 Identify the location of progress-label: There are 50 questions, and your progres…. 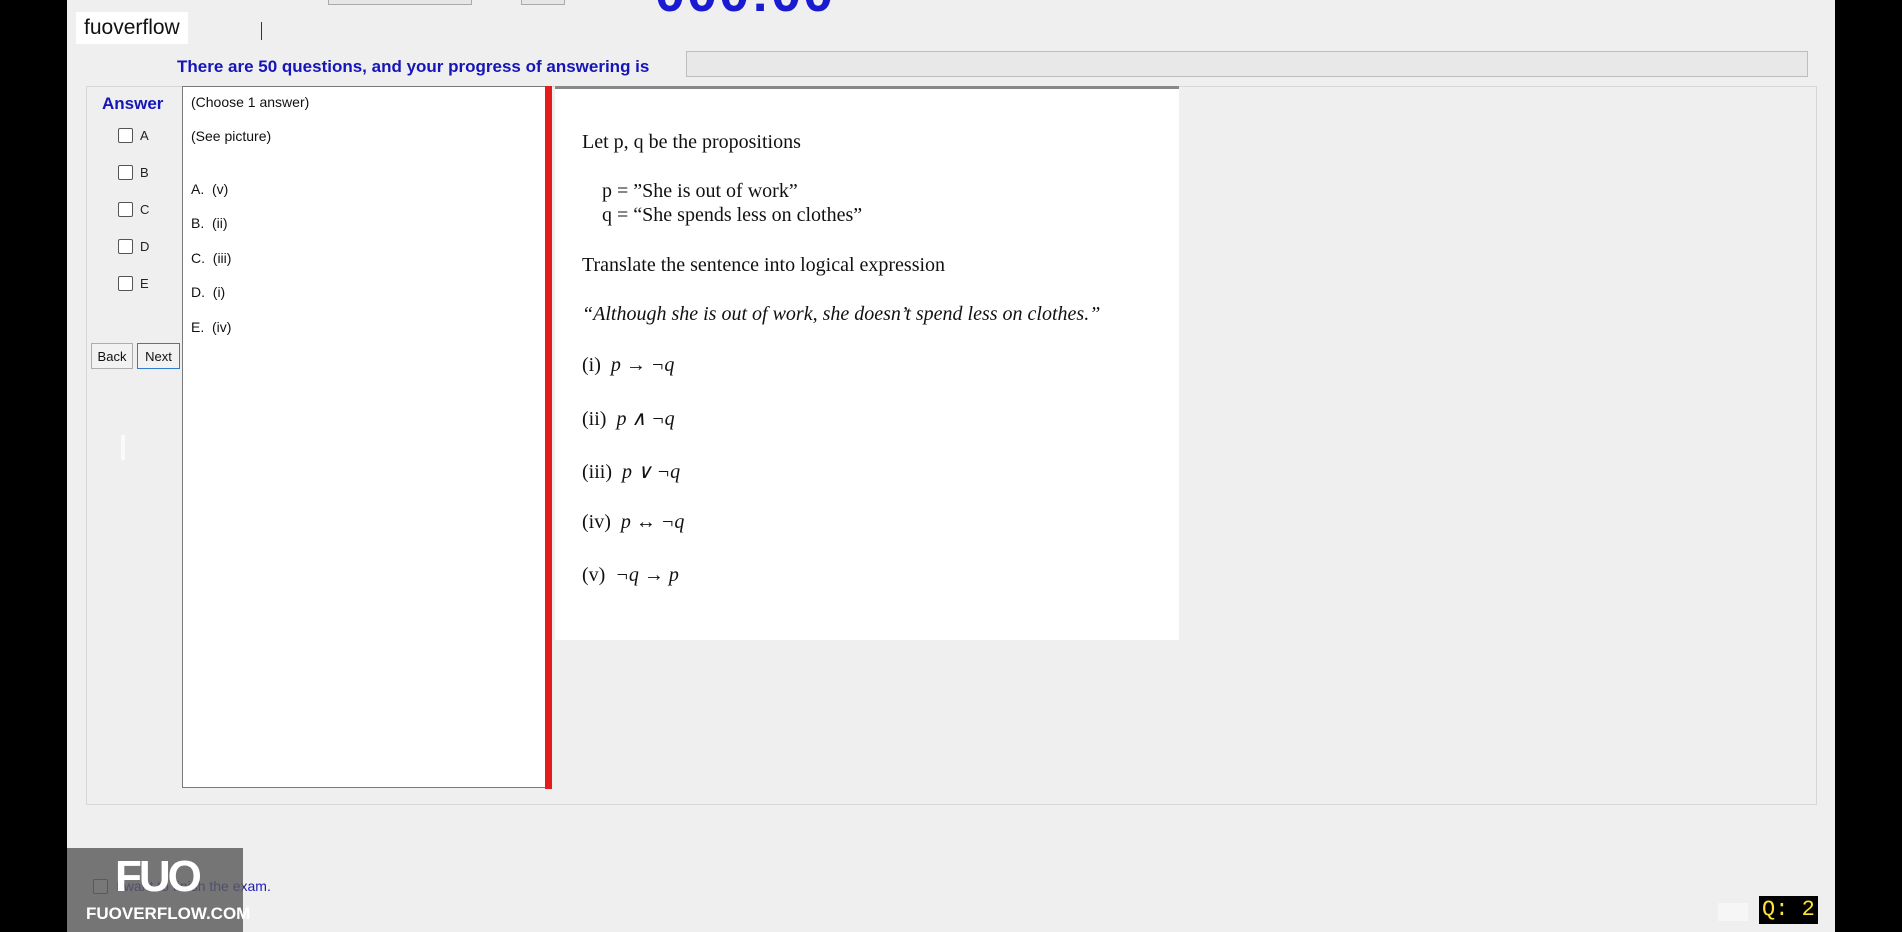
(413, 66).